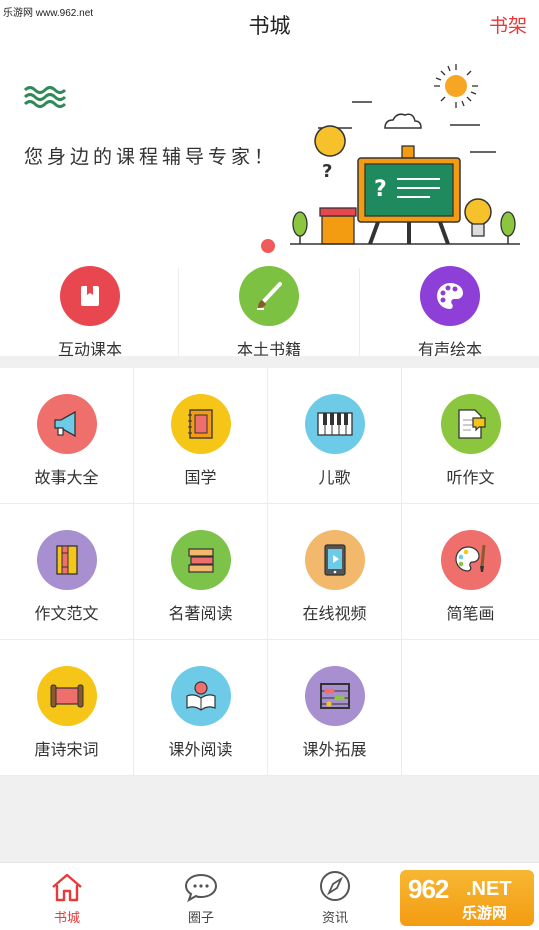 The height and width of the screenshot is (930, 539). Describe the element at coordinates (470, 560) in the screenshot. I see `palette-brush-icon` at that location.